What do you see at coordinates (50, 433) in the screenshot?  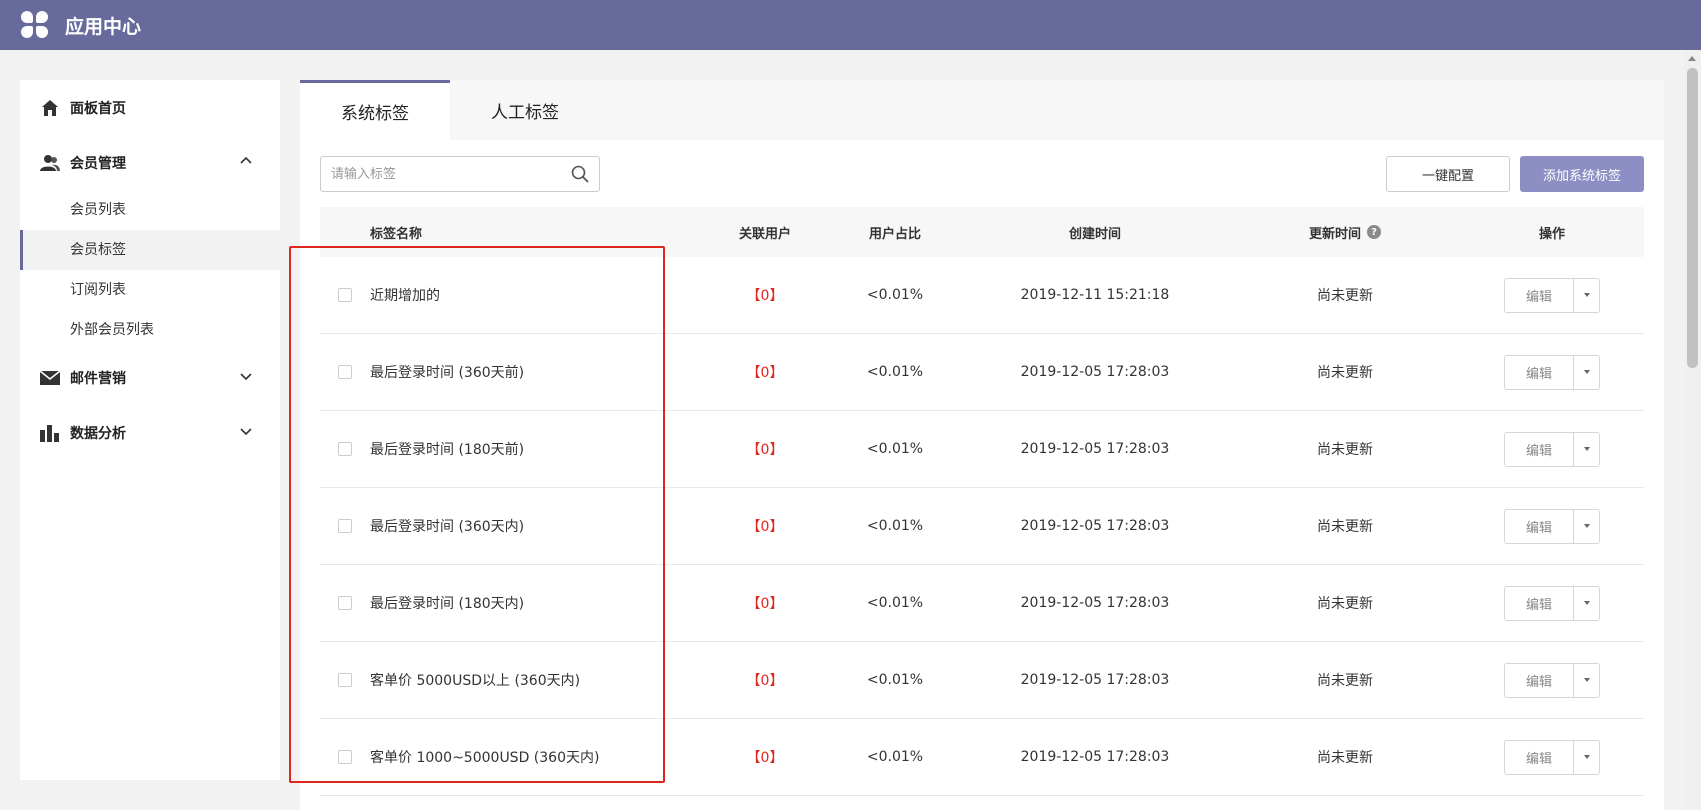 I see `bar-chart-icon` at bounding box center [50, 433].